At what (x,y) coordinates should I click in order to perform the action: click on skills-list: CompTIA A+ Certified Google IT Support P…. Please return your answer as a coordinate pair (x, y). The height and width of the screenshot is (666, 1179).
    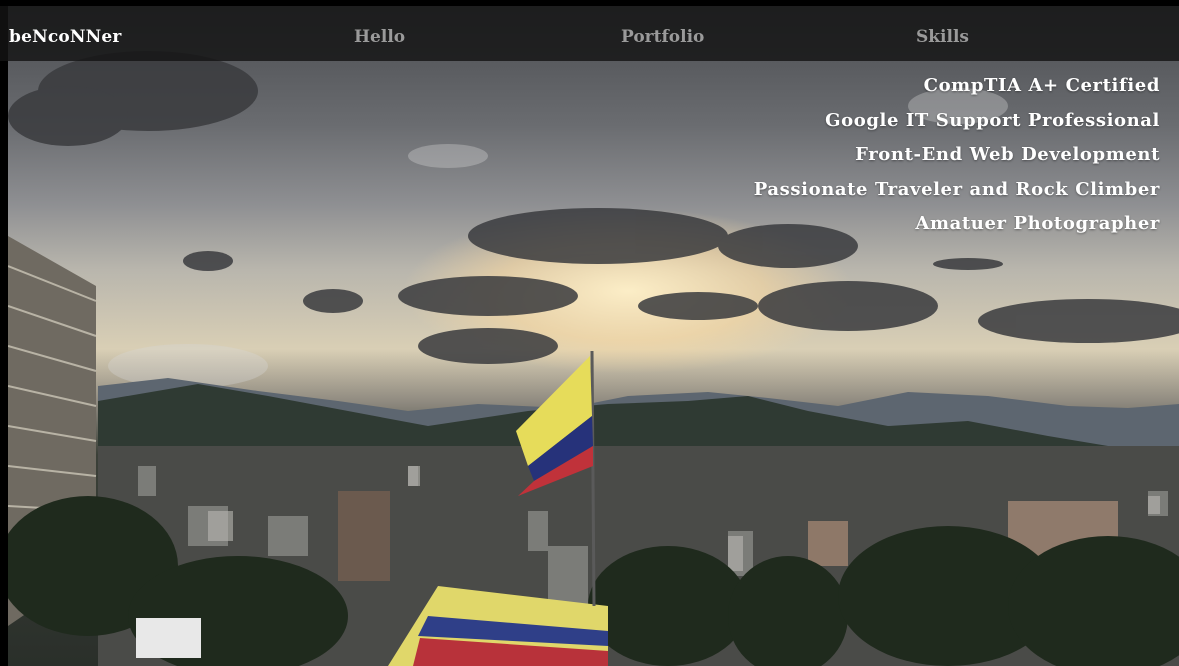
    Looking at the image, I should click on (957, 160).